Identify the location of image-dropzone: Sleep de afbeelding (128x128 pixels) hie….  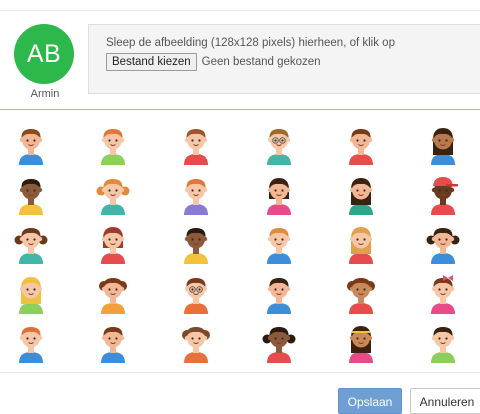
(284, 59).